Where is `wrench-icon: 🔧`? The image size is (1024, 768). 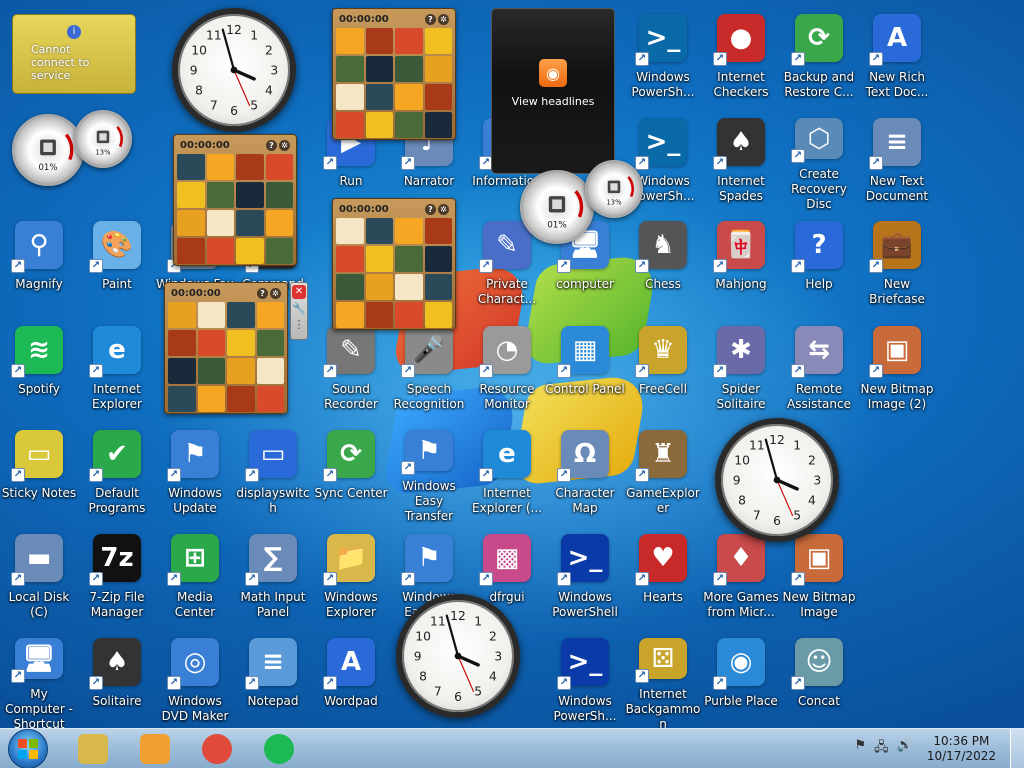
wrench-icon: 🔧 is located at coordinates (299, 308).